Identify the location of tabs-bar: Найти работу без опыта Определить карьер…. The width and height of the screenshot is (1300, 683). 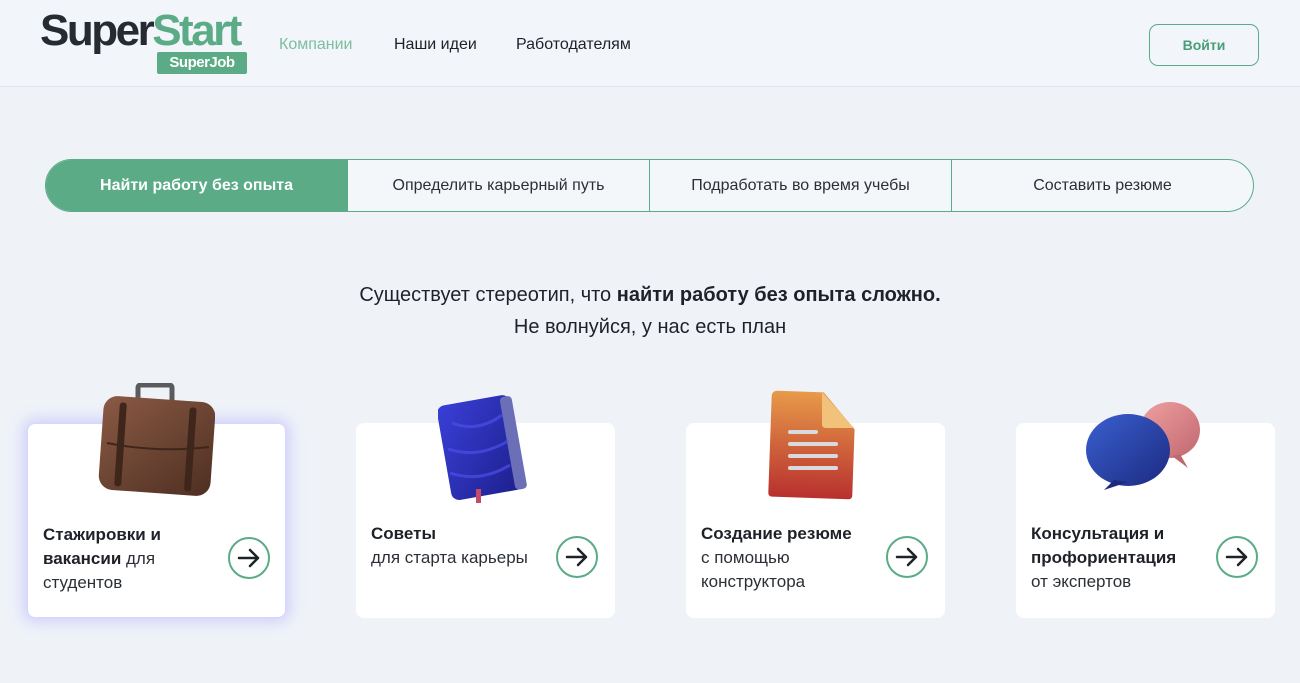
(649, 185).